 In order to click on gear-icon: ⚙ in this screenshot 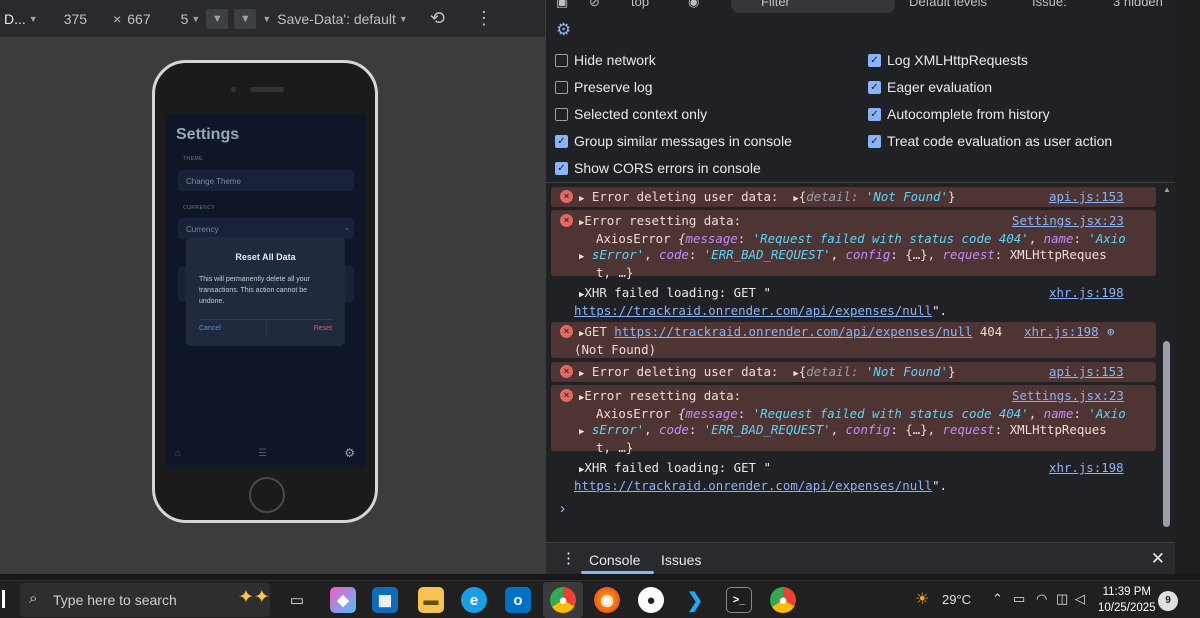, I will do `click(349, 453)`.